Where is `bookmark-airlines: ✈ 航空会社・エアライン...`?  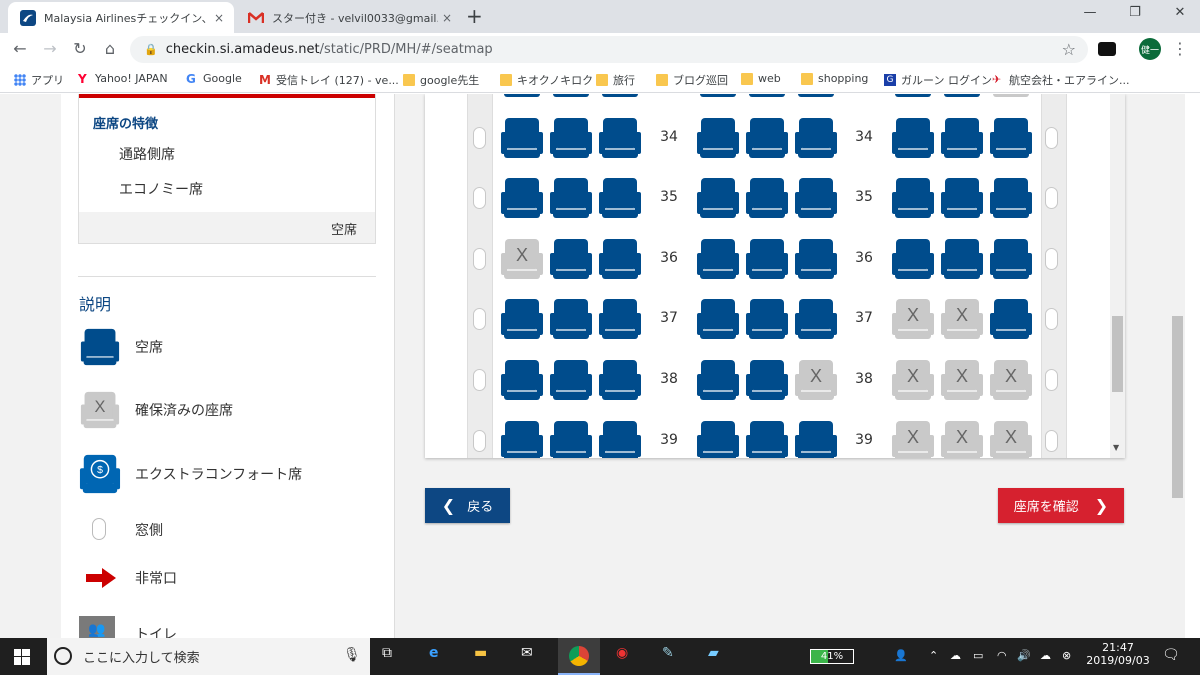 bookmark-airlines: ✈ 航空会社・エアライン... is located at coordinates (1061, 80).